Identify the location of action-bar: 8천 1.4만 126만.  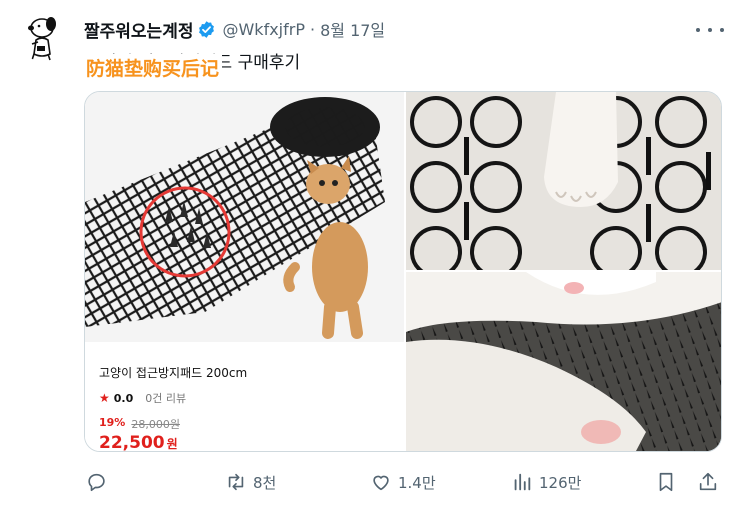
(404, 482).